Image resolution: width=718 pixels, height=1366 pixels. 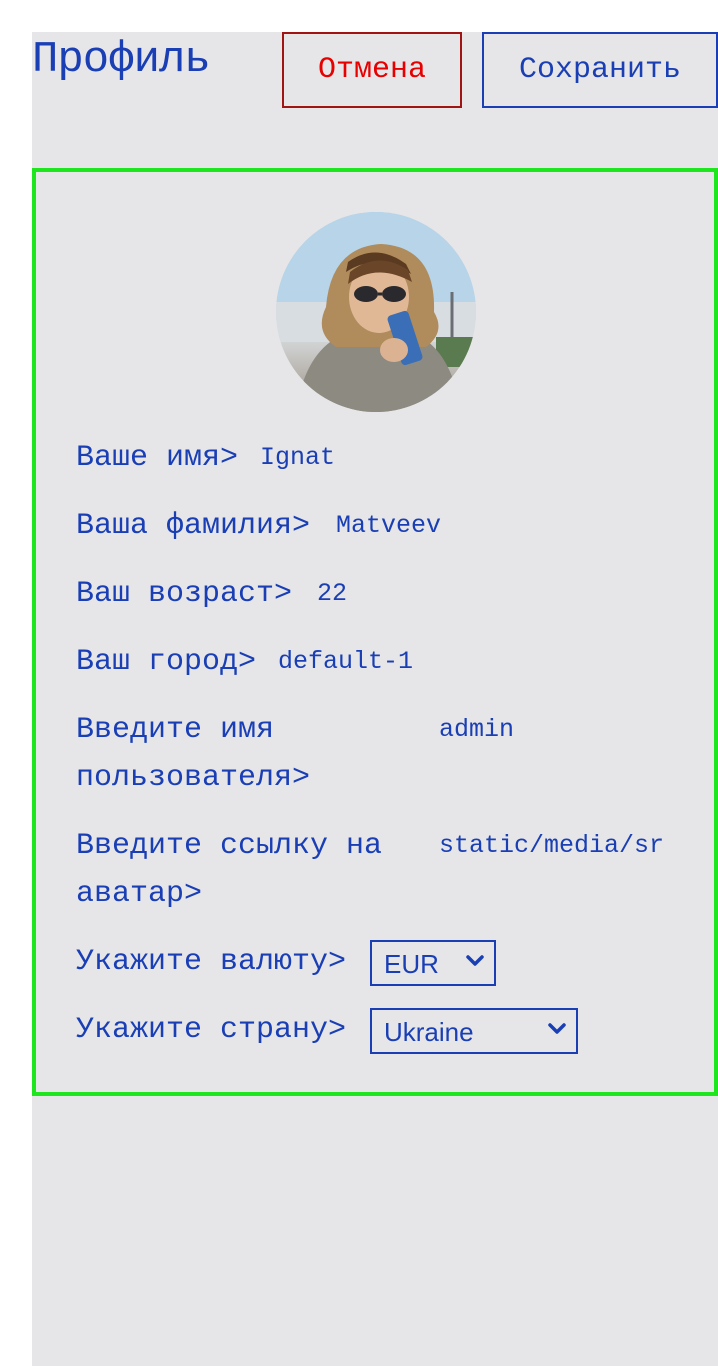 What do you see at coordinates (229, 870) in the screenshot?
I see `avatar-link-label: Введите ссылку на аватар>` at bounding box center [229, 870].